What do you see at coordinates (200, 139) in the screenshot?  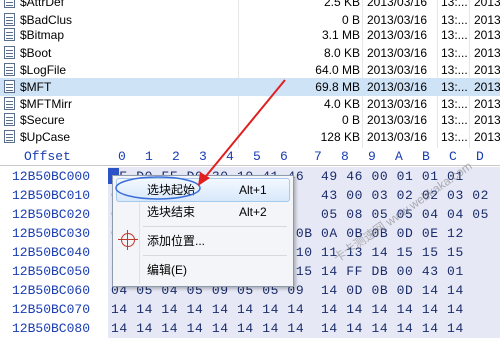 I see `annotation-layer` at bounding box center [200, 139].